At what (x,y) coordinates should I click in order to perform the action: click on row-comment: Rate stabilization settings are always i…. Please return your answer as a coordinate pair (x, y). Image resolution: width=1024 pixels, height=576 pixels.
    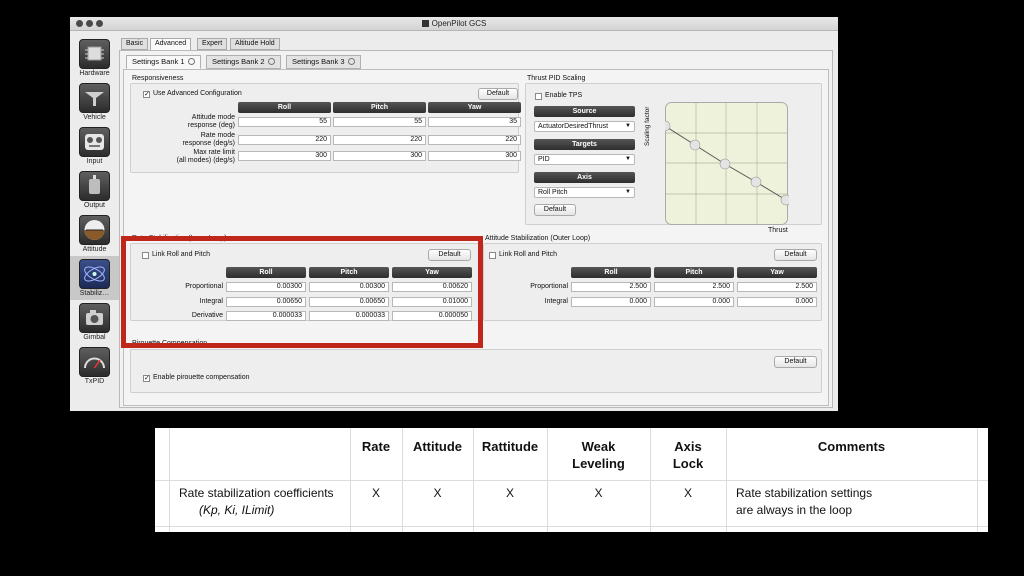
    Looking at the image, I should click on (804, 501).